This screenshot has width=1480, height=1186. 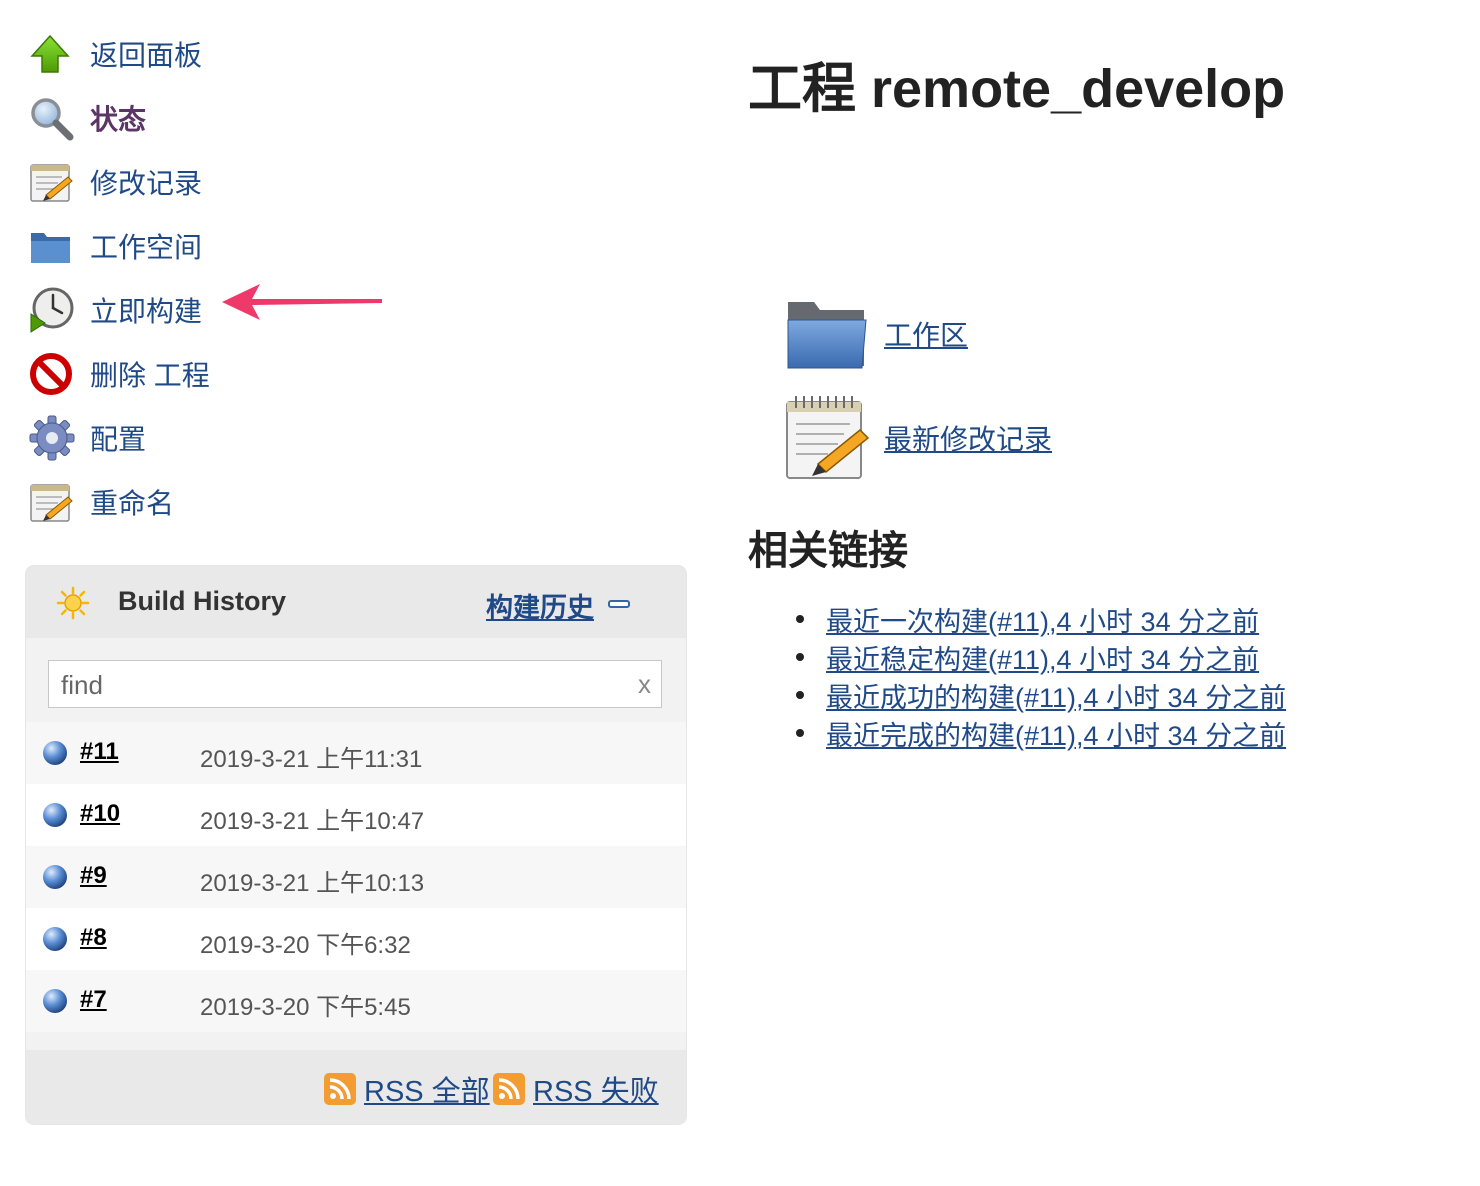 What do you see at coordinates (146, 183) in the screenshot?
I see `menu-item-label: 修改记录` at bounding box center [146, 183].